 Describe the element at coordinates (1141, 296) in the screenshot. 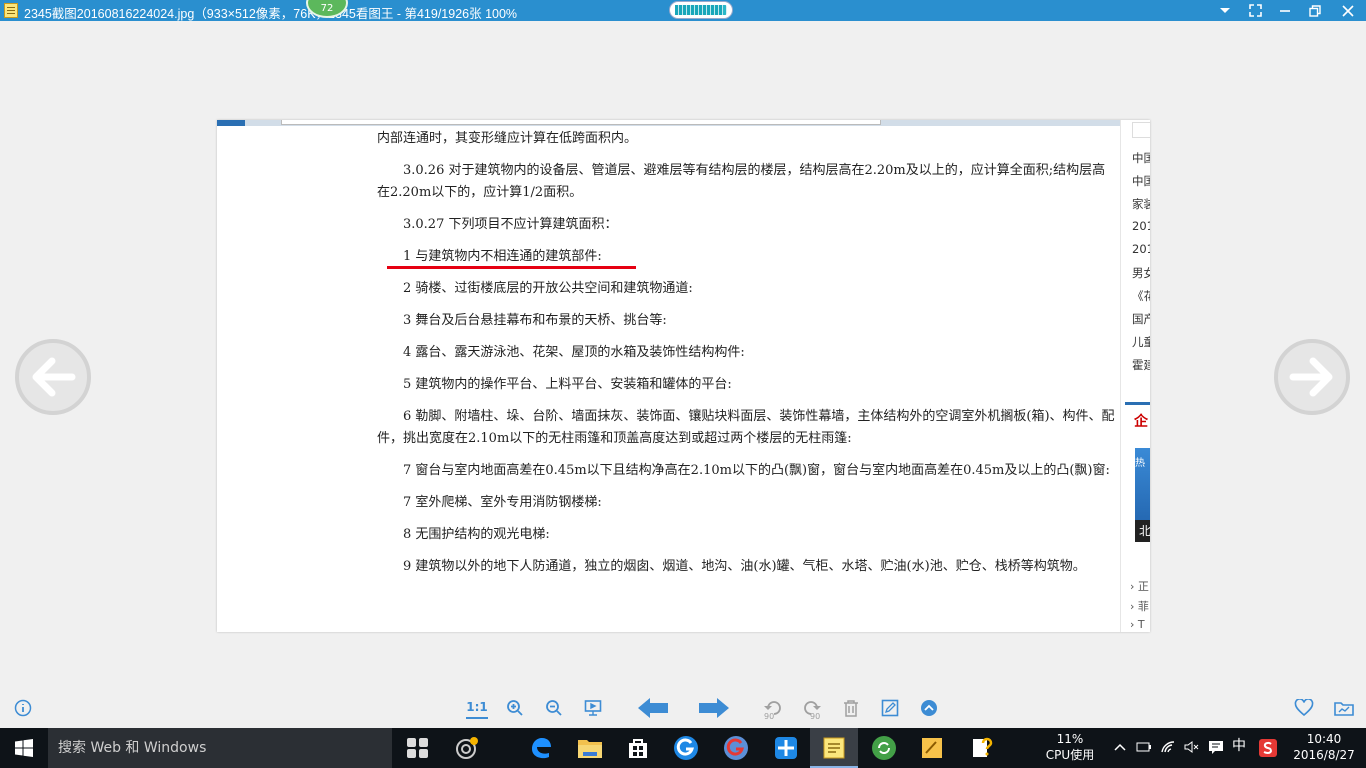

I see `side-news-item: 《花` at that location.